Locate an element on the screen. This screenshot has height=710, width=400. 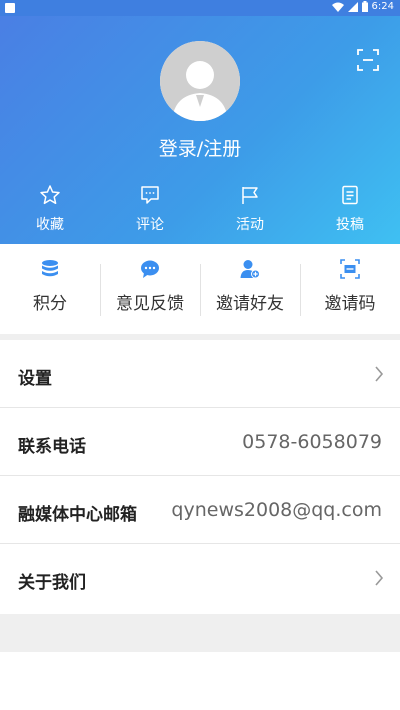
favorites-button: 收藏 is located at coordinates (50, 209).